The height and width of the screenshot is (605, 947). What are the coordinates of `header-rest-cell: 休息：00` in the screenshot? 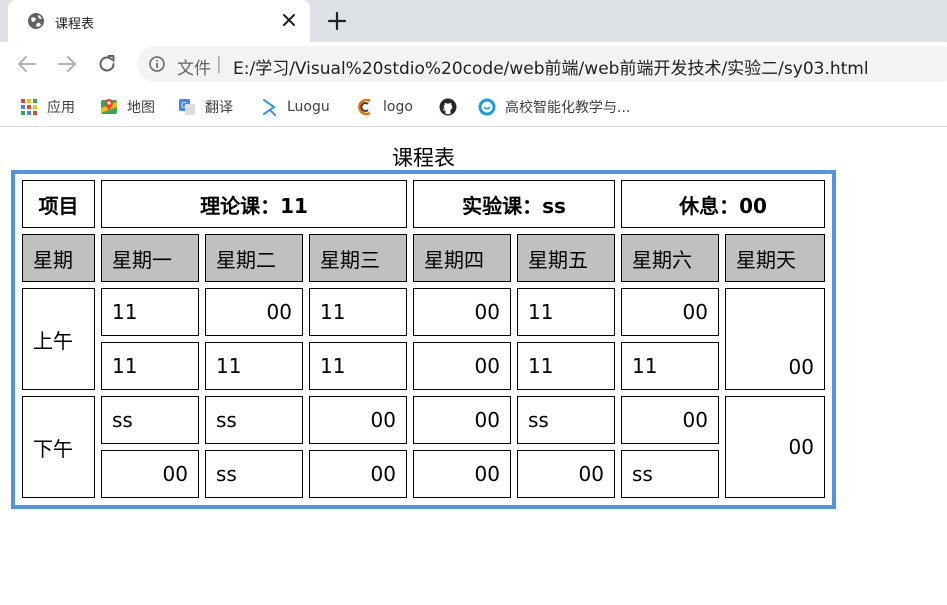 It's located at (723, 204).